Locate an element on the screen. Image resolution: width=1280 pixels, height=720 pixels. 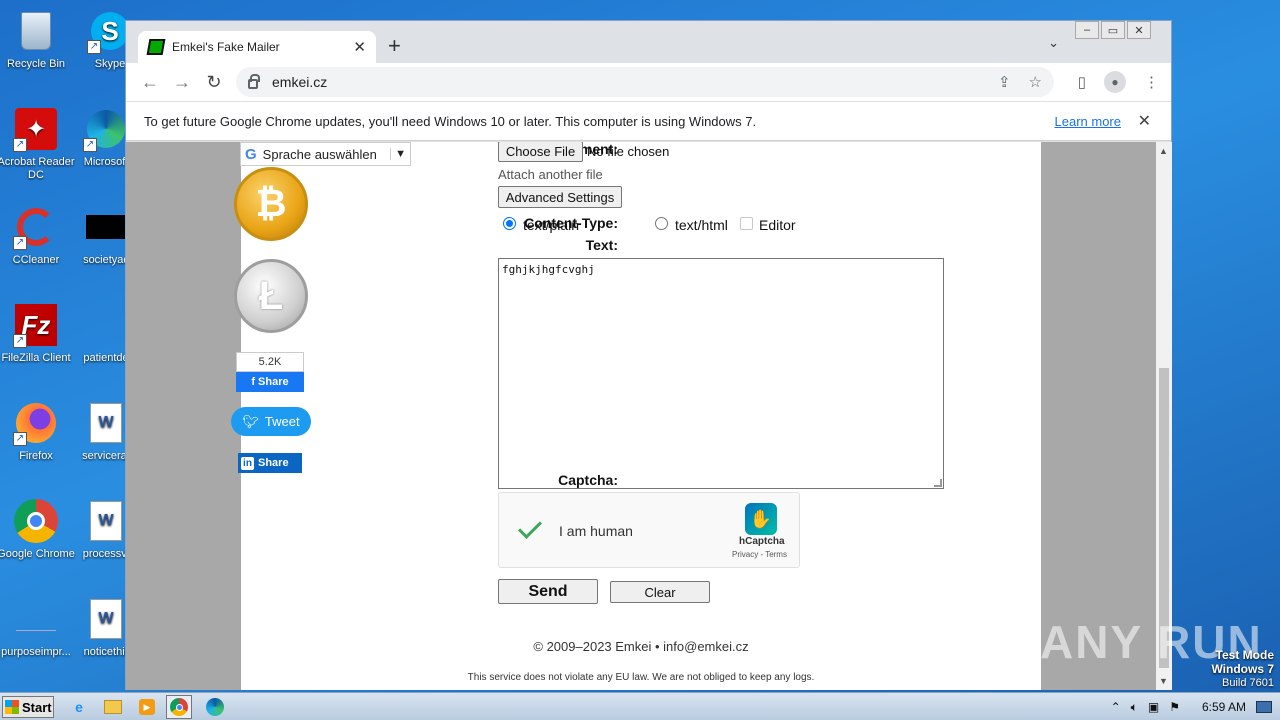
fb-share-label: Share is located at coordinates (273, 382).